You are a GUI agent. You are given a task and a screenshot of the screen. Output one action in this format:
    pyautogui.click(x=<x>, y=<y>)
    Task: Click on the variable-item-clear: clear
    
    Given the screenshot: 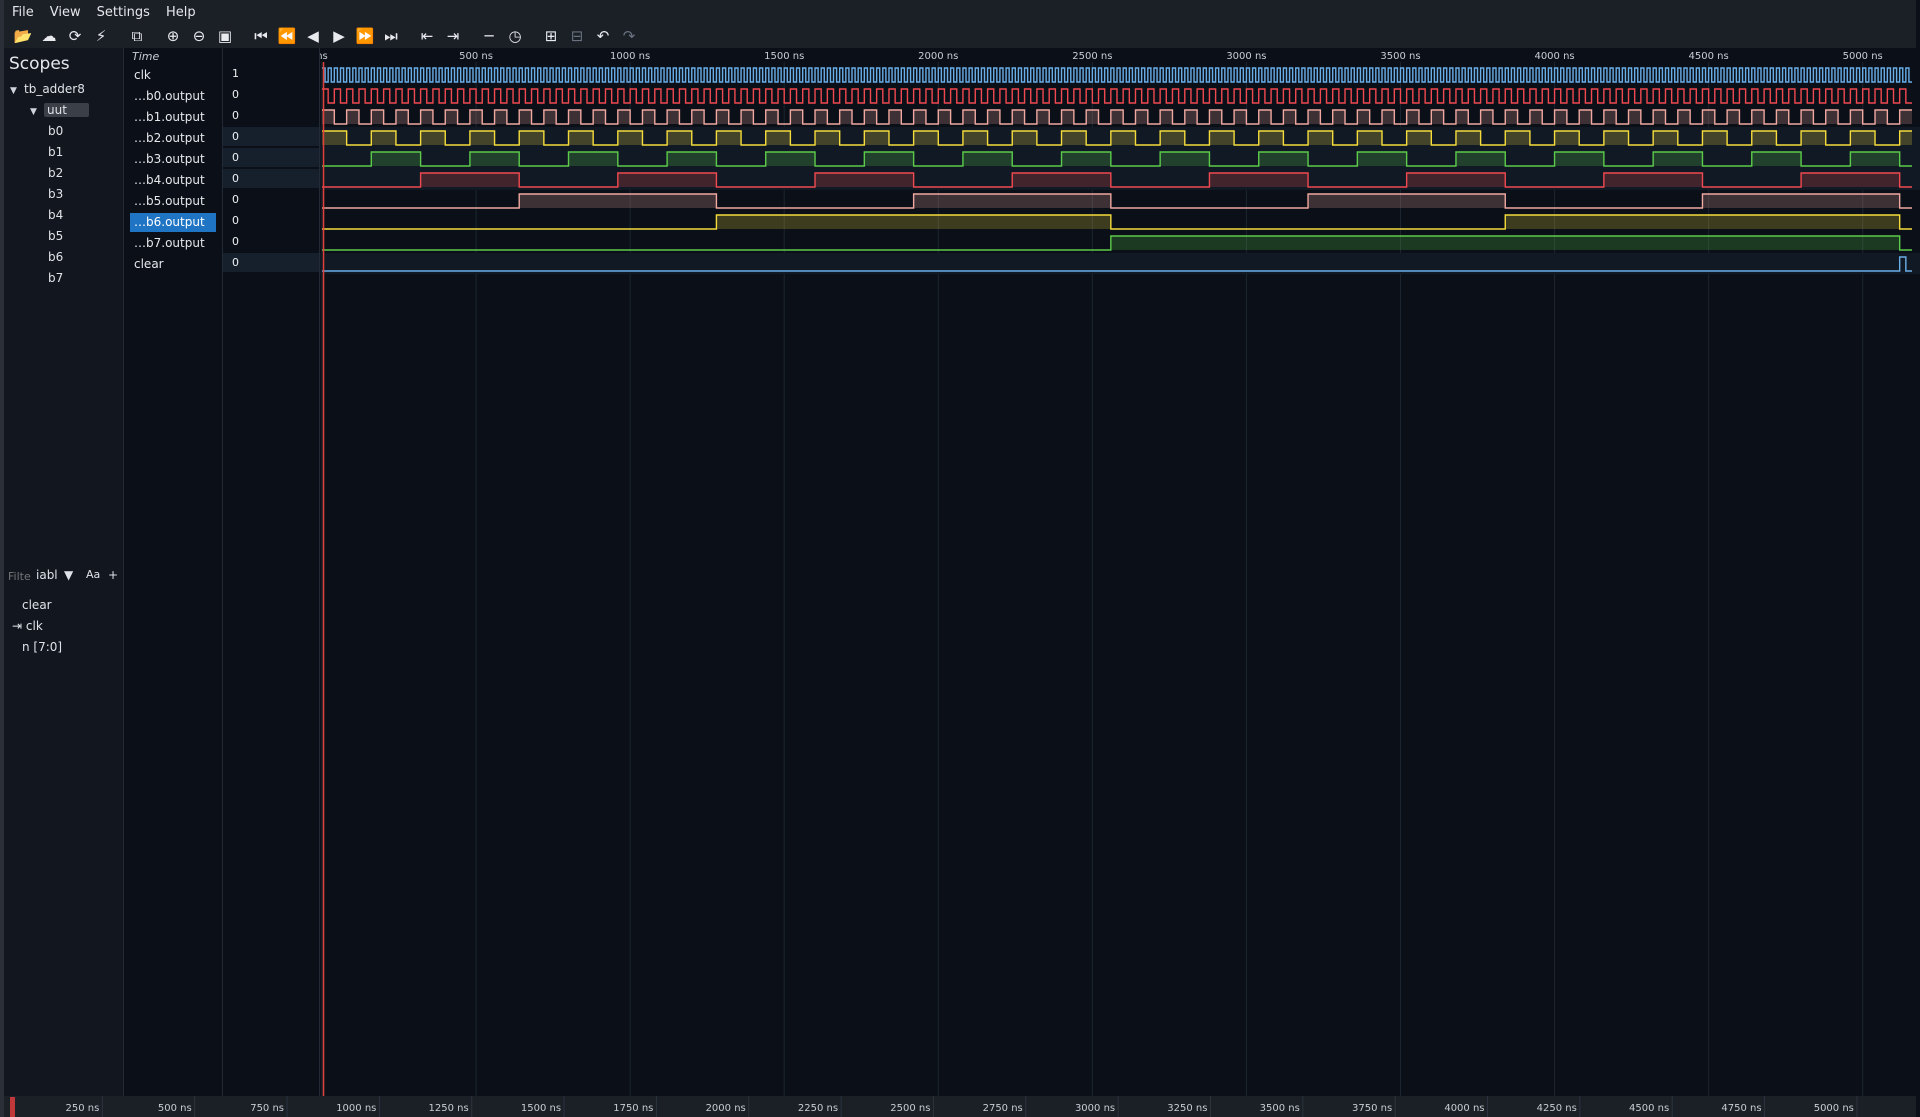 What is the action you would take?
    pyautogui.click(x=37, y=605)
    